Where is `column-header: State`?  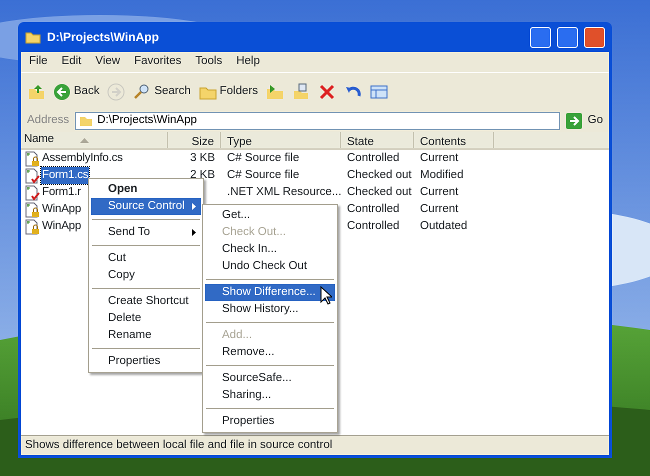
column-header: State is located at coordinates (377, 140).